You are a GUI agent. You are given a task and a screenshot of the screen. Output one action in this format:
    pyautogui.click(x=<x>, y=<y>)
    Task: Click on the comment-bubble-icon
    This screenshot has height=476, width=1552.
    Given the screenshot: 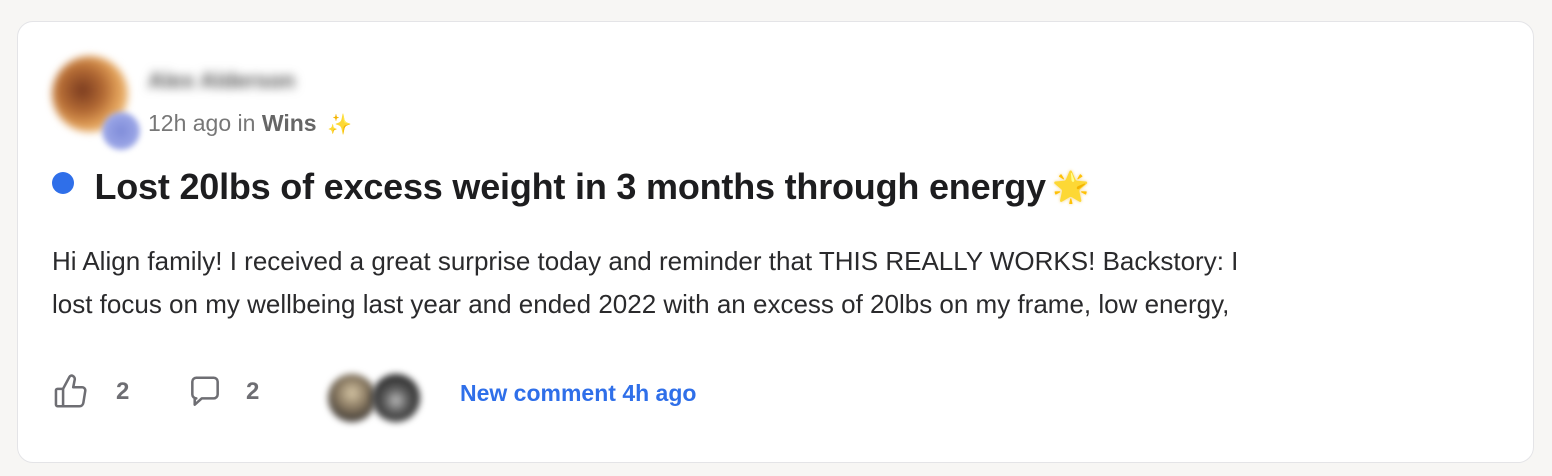 What is the action you would take?
    pyautogui.click(x=205, y=391)
    